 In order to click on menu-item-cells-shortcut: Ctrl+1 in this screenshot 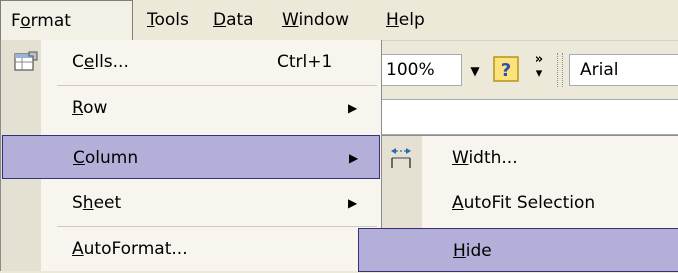, I will do `click(305, 62)`.